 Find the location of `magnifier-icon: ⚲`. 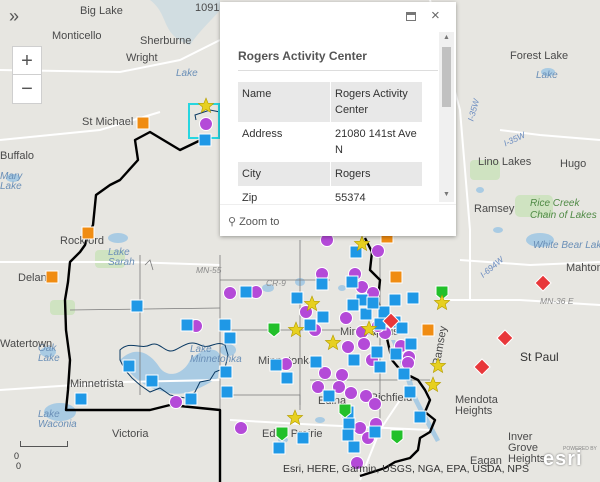

magnifier-icon: ⚲ is located at coordinates (232, 222).